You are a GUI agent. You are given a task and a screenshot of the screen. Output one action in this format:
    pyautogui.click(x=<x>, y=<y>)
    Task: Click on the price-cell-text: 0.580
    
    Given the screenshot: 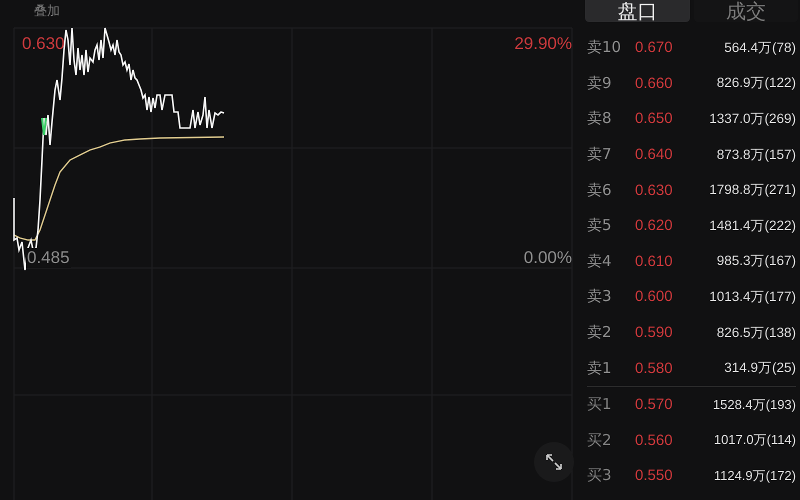 What is the action you would take?
    pyautogui.click(x=654, y=368)
    